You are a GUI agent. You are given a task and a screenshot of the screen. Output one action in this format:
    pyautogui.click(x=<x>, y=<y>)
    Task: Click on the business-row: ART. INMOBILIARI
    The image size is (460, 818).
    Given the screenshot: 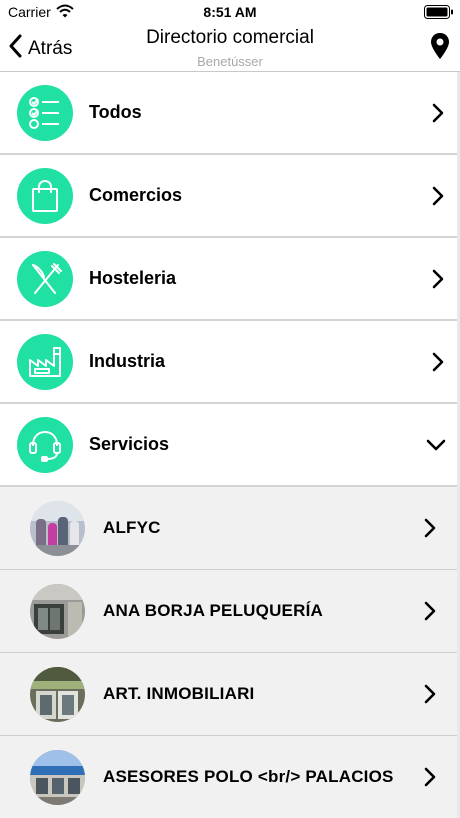 What is the action you would take?
    pyautogui.click(x=230, y=694)
    